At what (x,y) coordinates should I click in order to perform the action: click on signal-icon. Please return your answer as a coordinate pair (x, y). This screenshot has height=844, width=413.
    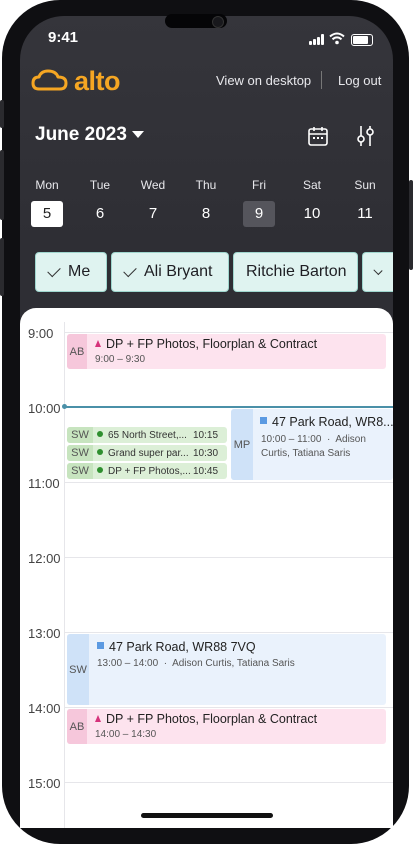
    Looking at the image, I should click on (317, 39).